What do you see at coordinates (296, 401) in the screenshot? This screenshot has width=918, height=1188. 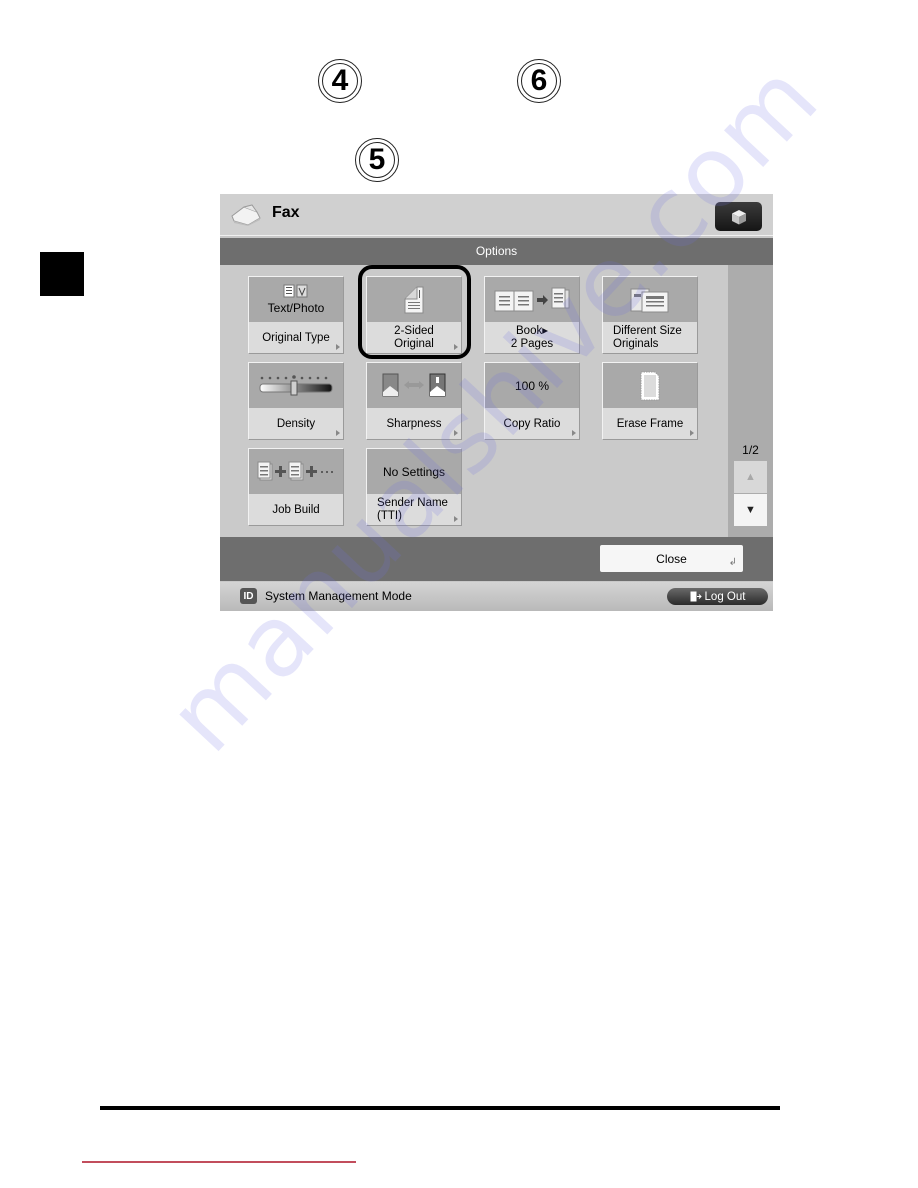 I see `card-density: Density` at bounding box center [296, 401].